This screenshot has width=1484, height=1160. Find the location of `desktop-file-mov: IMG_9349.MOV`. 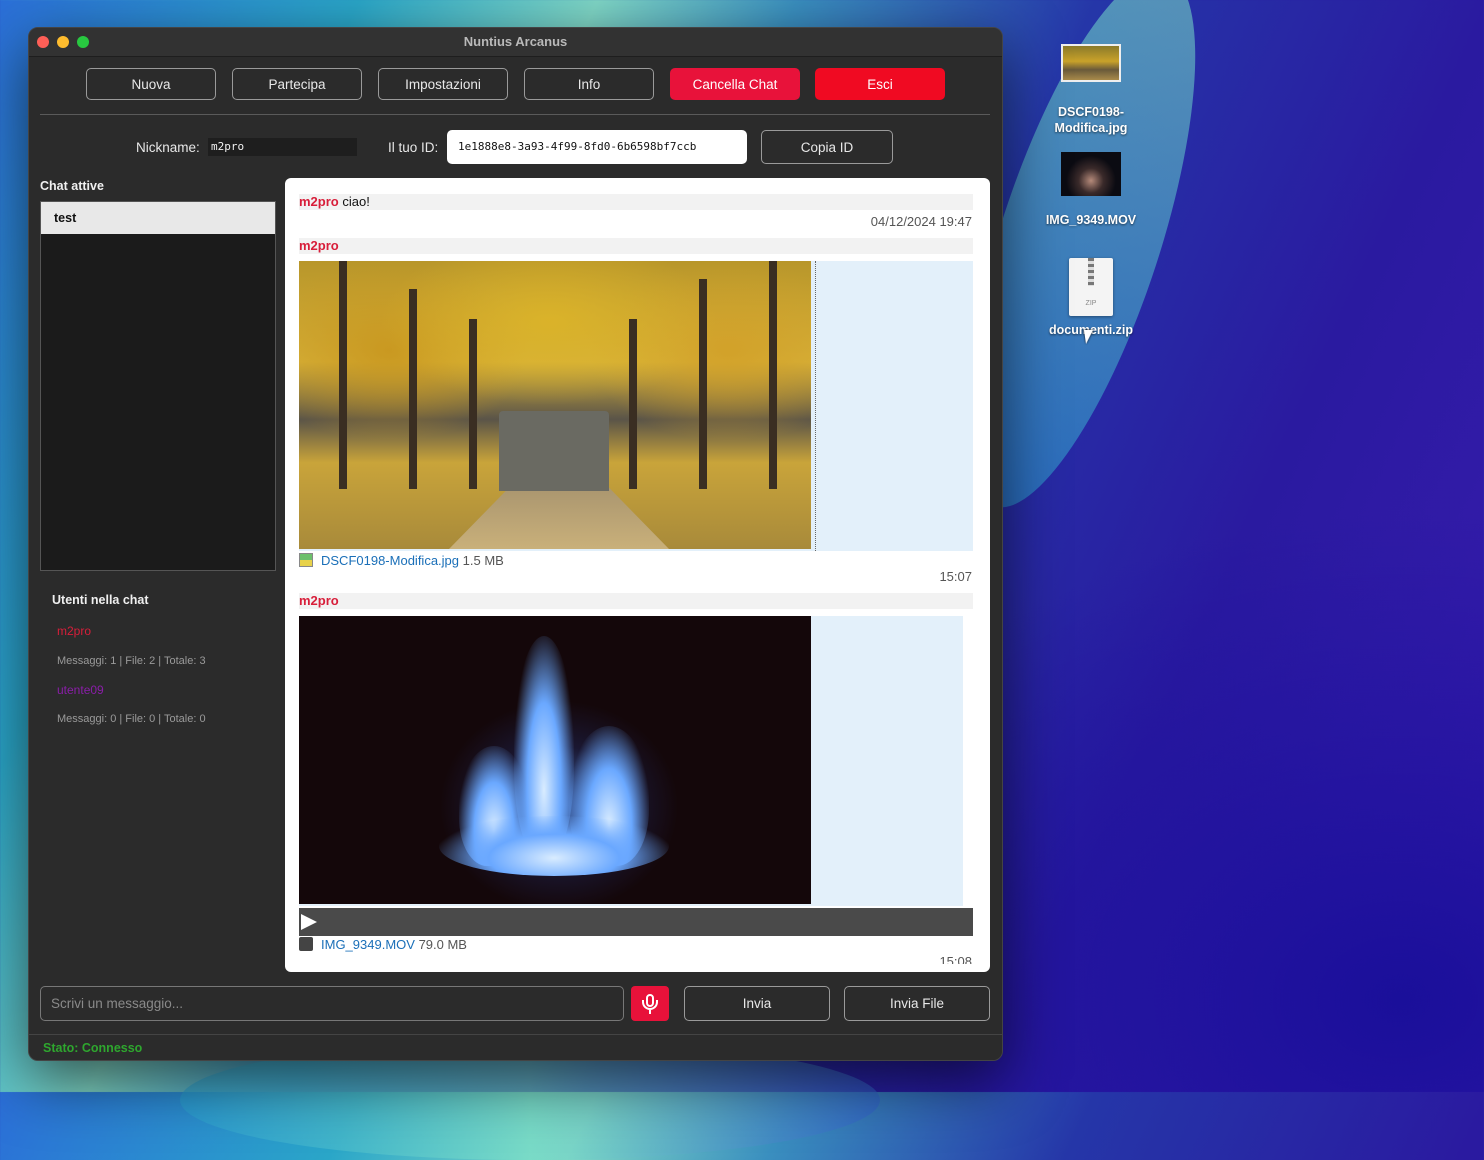

desktop-file-mov: IMG_9349.MOV is located at coordinates (1091, 190).